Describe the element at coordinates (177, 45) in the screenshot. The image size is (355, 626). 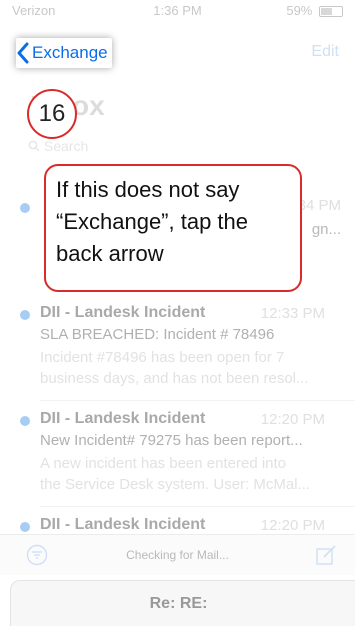
I see `navigation-bar: Exchange Edit` at that location.